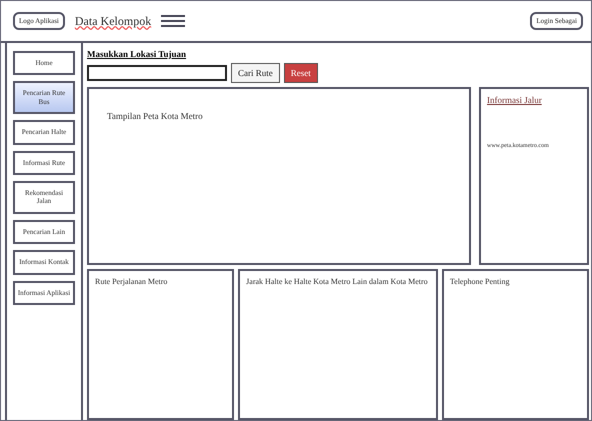 The image size is (592, 421). I want to click on search-label: Masukkan Lokasi Tujuan, so click(137, 54).